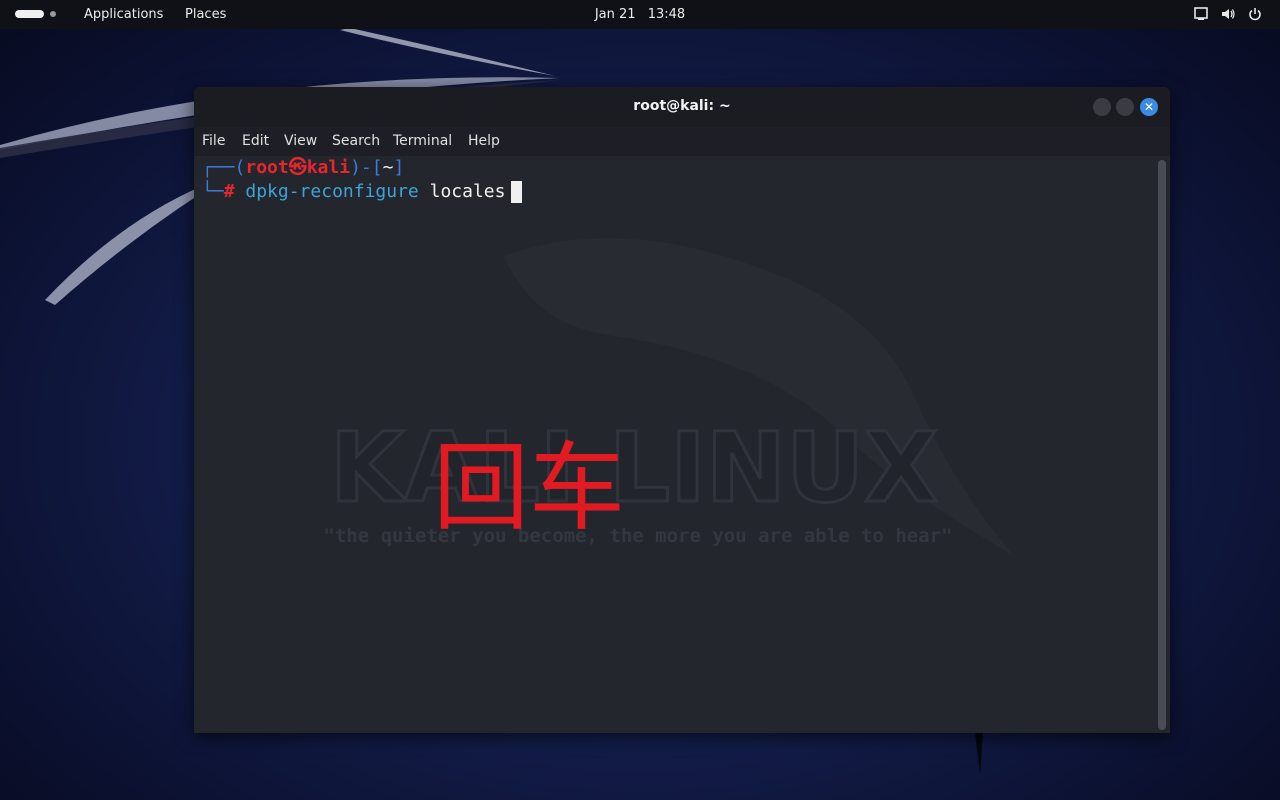  What do you see at coordinates (1125, 107) in the screenshot?
I see `maximize-button` at bounding box center [1125, 107].